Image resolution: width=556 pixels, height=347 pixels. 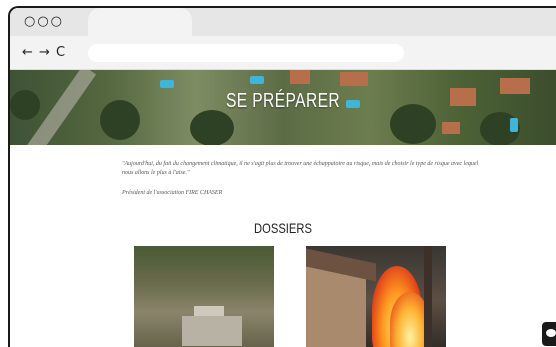 What do you see at coordinates (283, 228) in the screenshot?
I see `dossiers-title: DOSSIERS` at bounding box center [283, 228].